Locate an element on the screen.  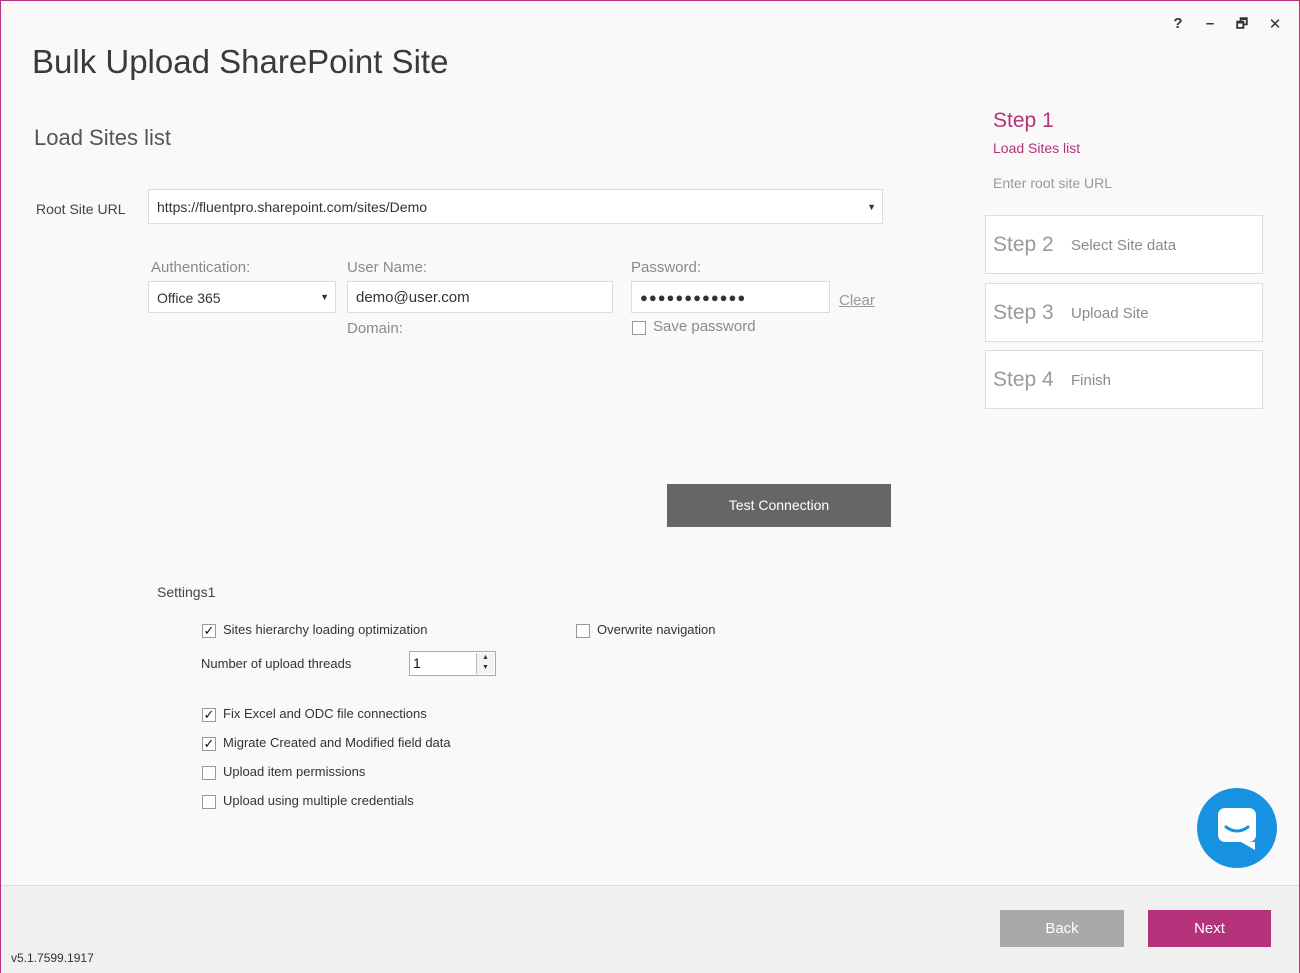
clear-link: Clear is located at coordinates (857, 300).